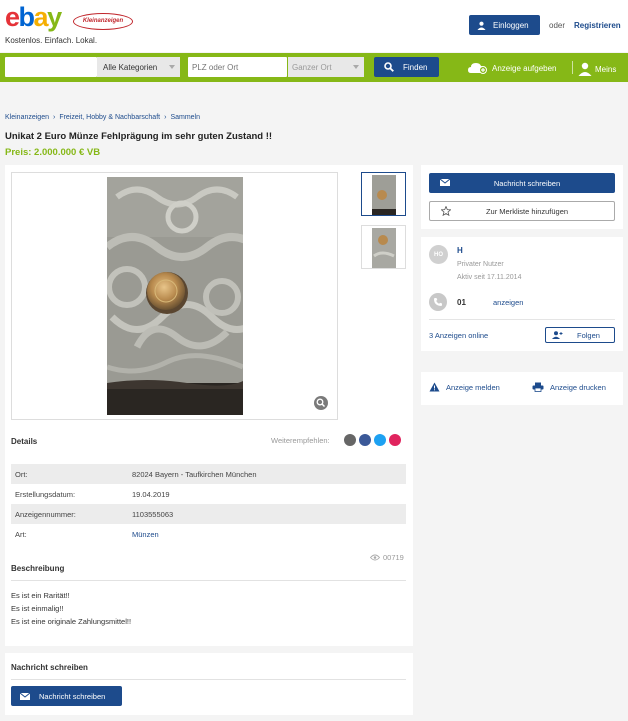 The image size is (628, 721). Describe the element at coordinates (49, 667) in the screenshot. I see `message-heading: Nachricht schreiben` at that location.